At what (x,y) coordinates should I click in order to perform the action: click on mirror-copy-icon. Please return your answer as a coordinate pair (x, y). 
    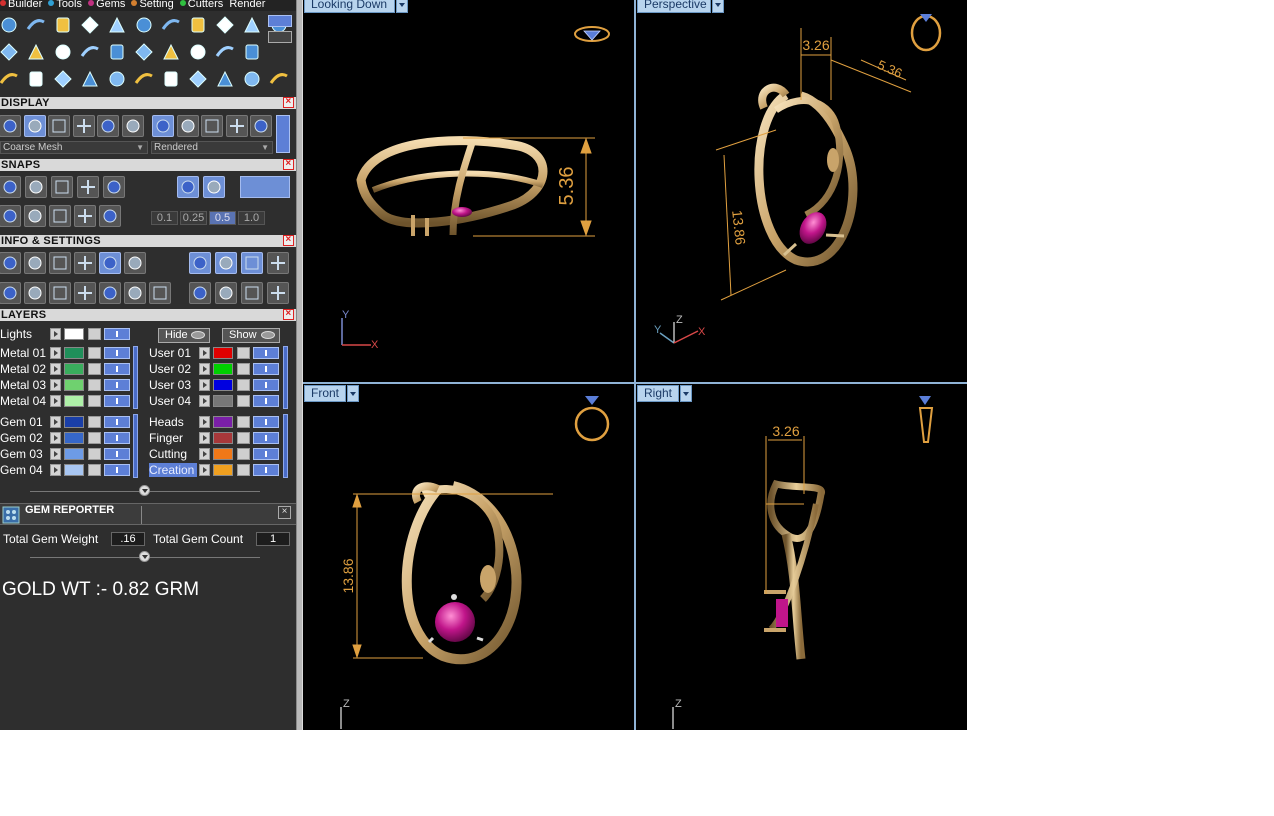
    Looking at the image, I should click on (225, 79).